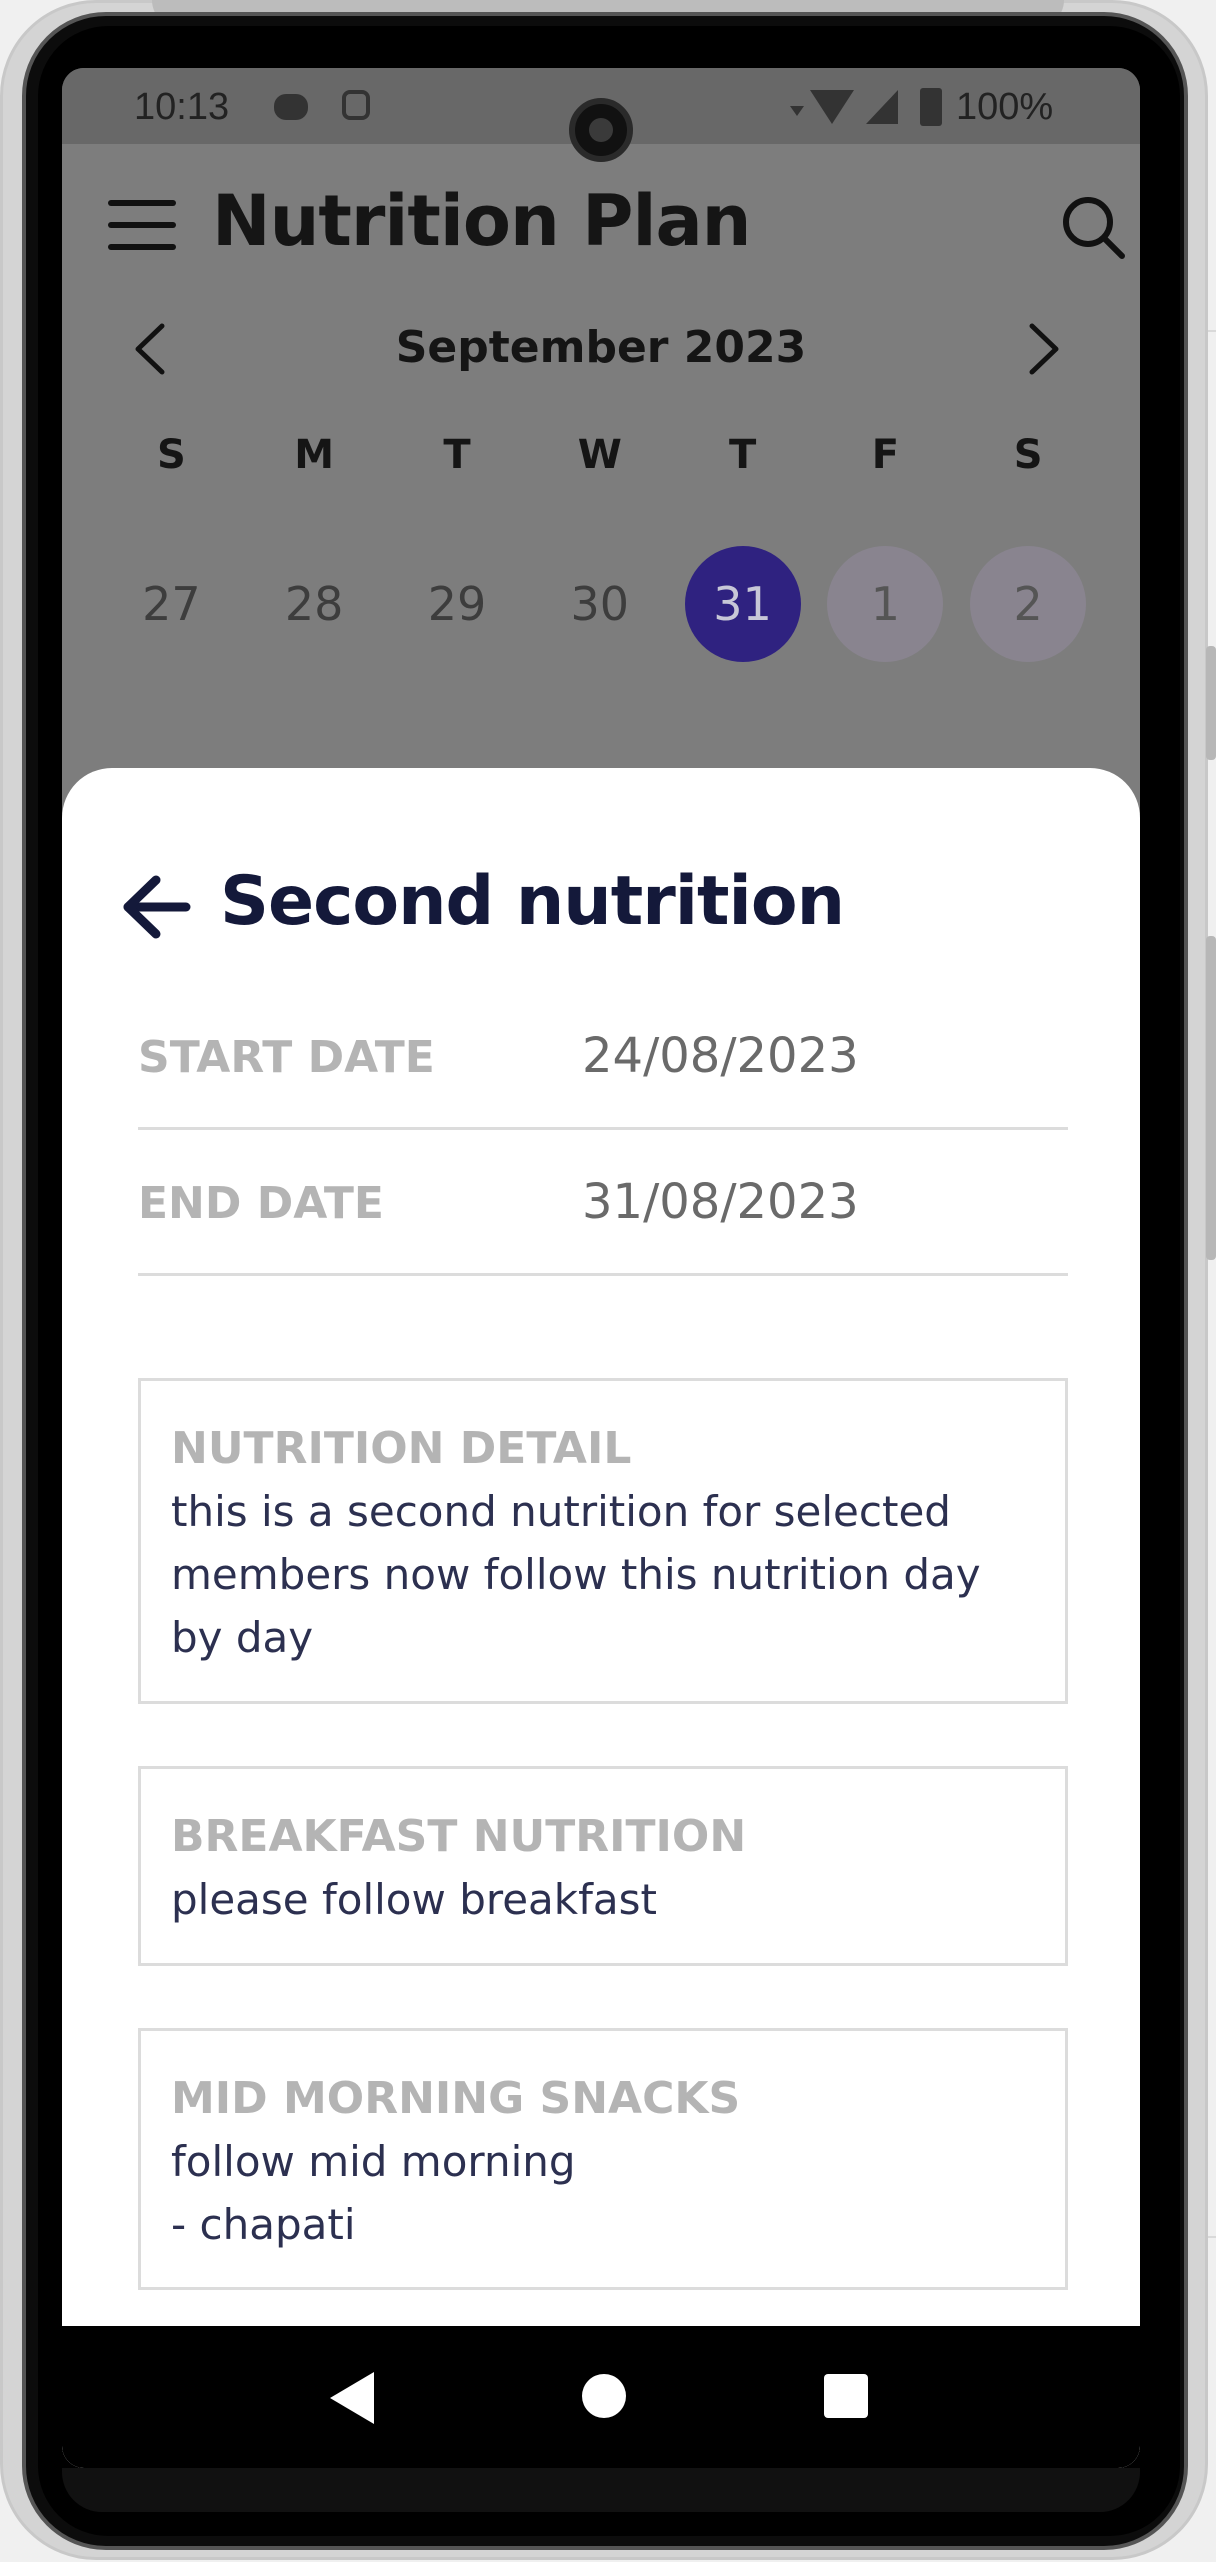 The image size is (1216, 2562). I want to click on chevron-right-icon, so click(1044, 349).